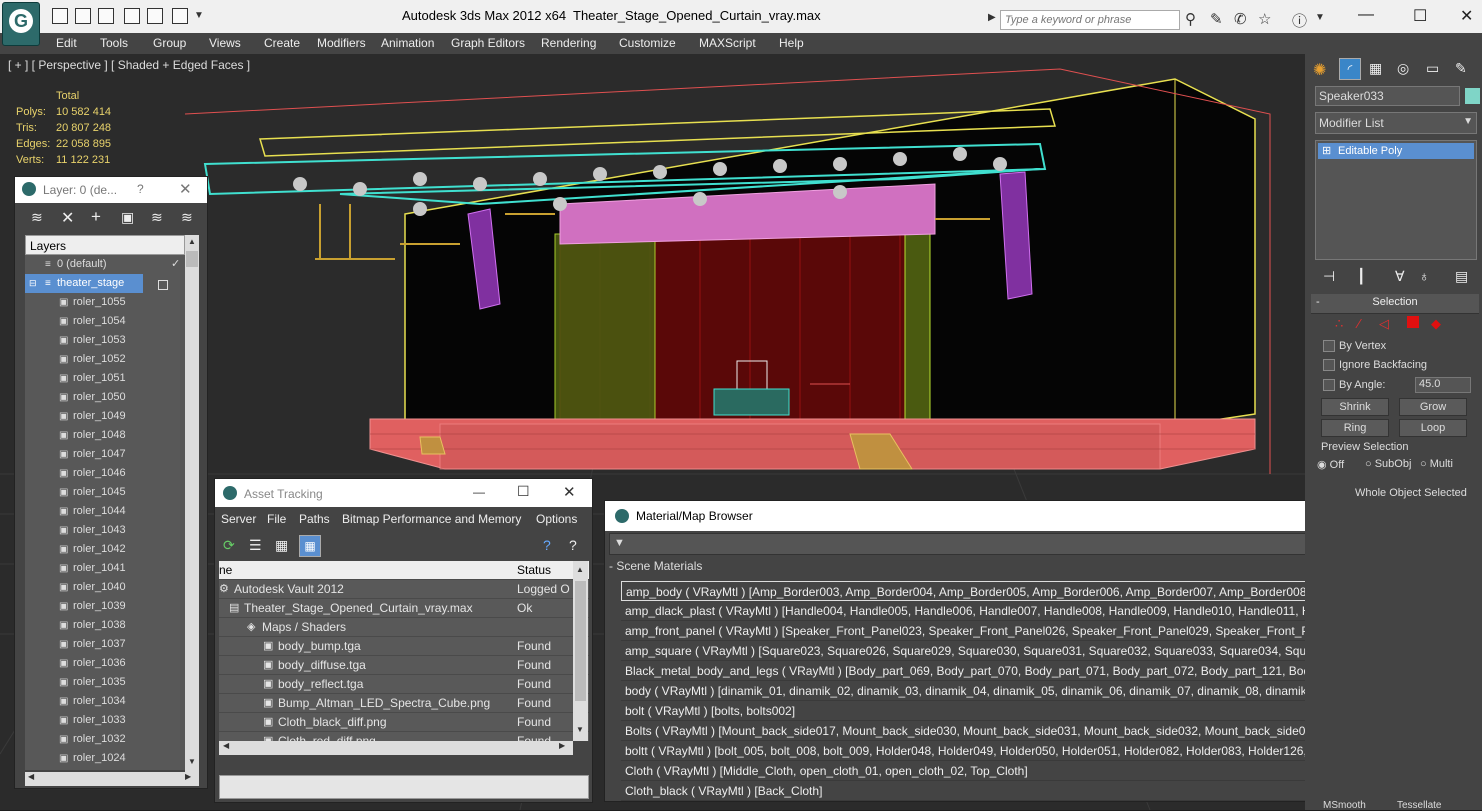  What do you see at coordinates (21, 24) in the screenshot?
I see `application-menu-button: G` at bounding box center [21, 24].